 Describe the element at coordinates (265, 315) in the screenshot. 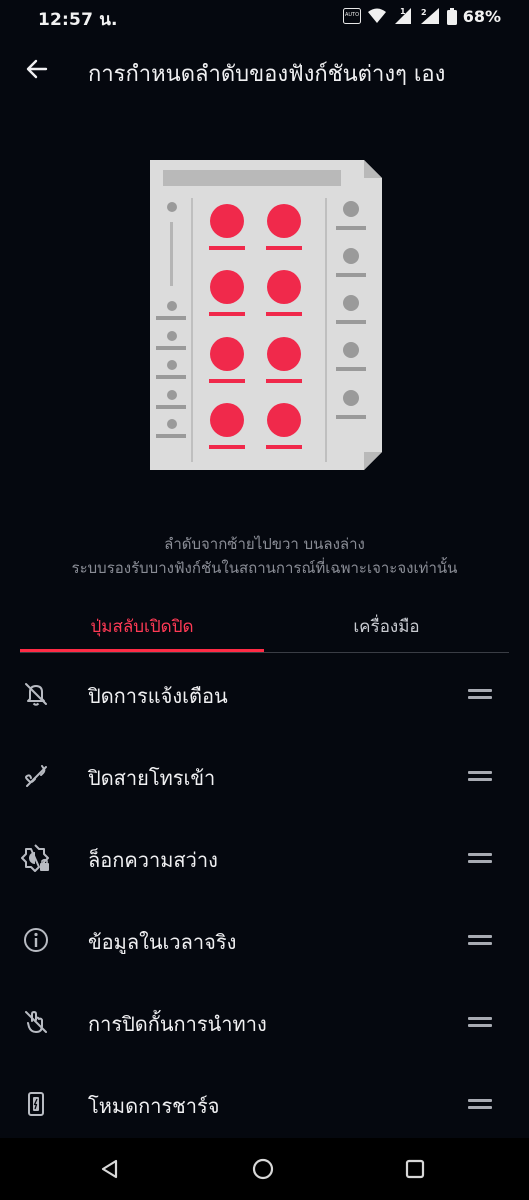

I see `layout-order-illustration` at that location.